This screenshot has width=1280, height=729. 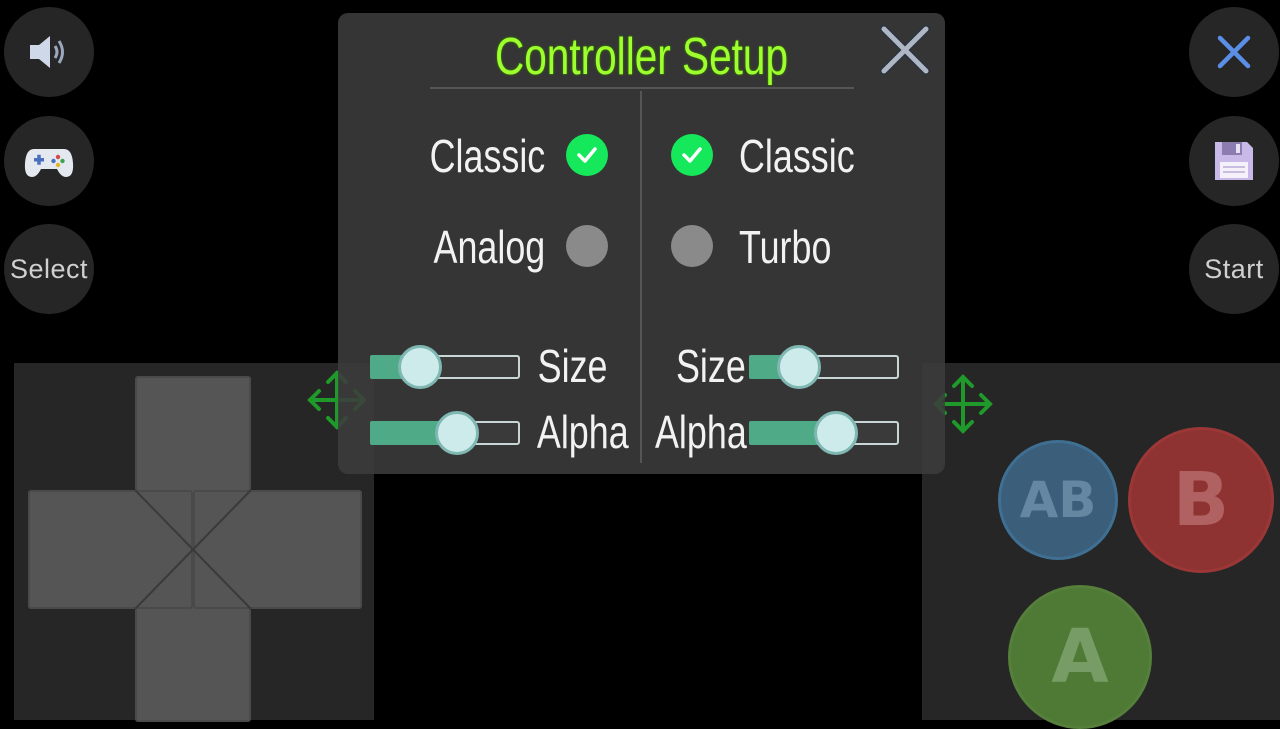 I want to click on column-divider, so click(x=641, y=277).